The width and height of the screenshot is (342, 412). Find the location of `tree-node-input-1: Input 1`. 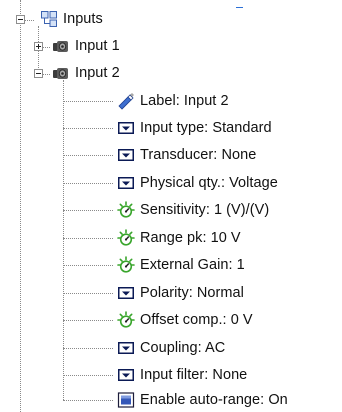

tree-node-input-1: Input 1 is located at coordinates (86, 46).